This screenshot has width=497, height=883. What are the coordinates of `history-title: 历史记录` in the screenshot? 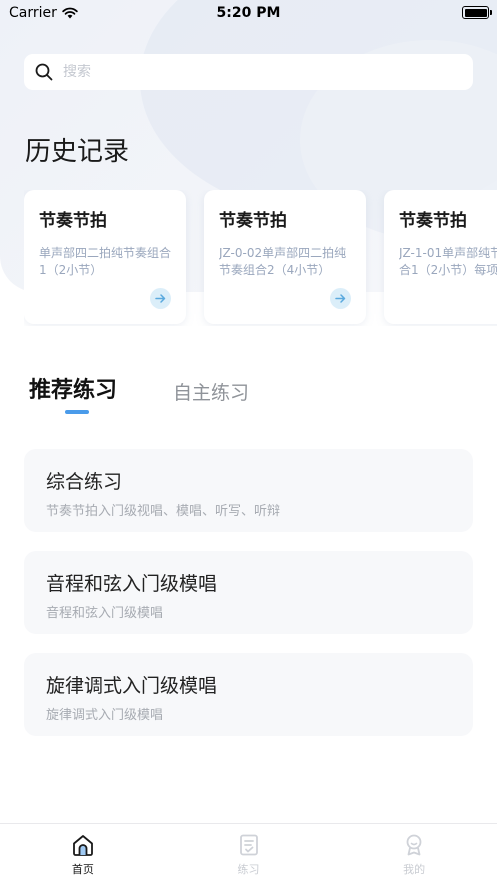 It's located at (77, 152).